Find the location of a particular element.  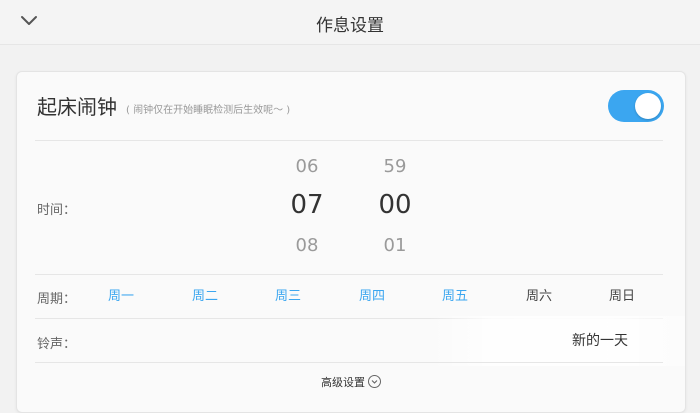

minute-selected: 00 is located at coordinates (395, 205).